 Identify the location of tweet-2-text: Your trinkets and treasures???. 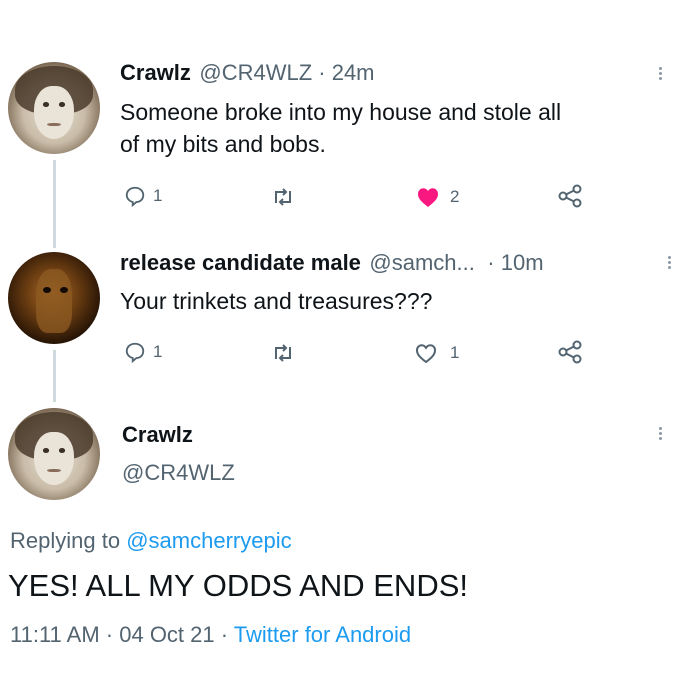
(276, 301).